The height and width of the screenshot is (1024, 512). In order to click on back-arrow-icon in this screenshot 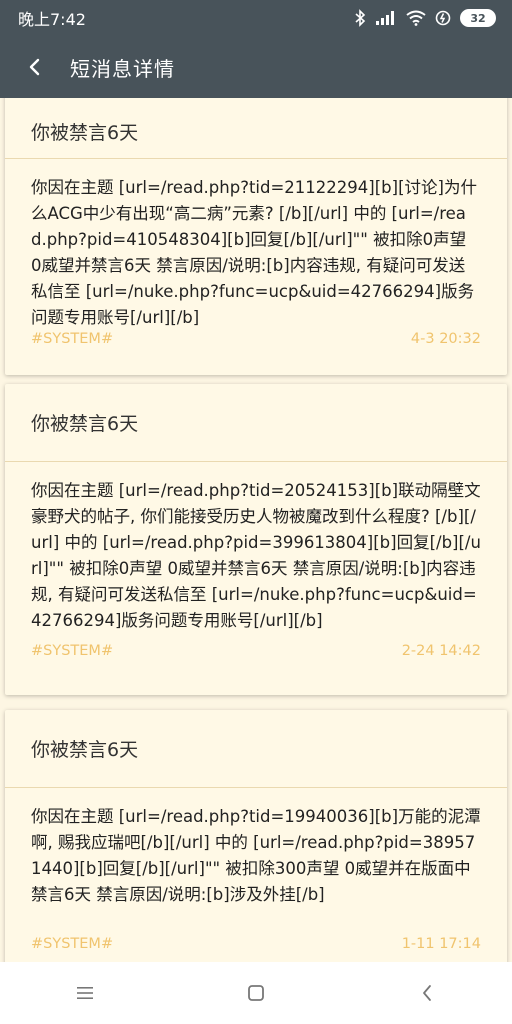, I will do `click(34, 67)`.